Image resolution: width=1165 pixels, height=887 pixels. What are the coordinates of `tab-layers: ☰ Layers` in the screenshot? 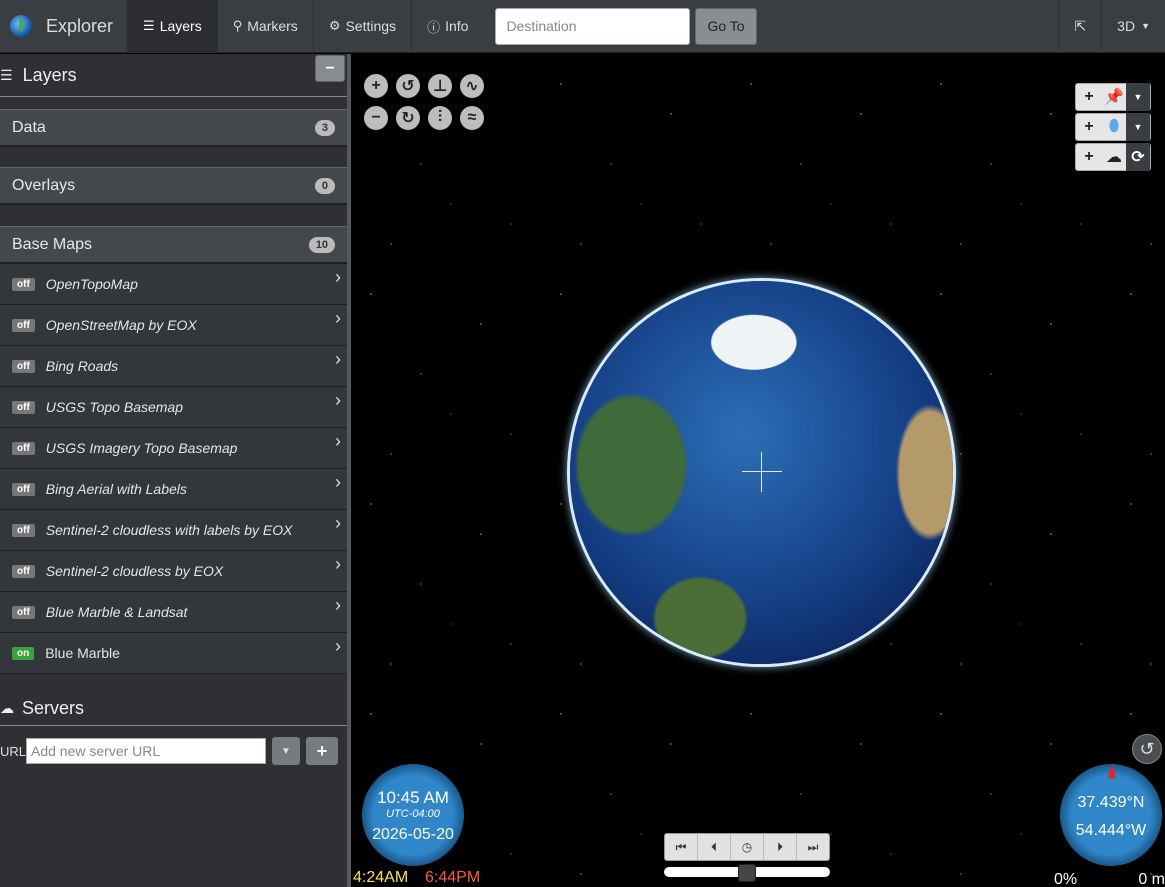 It's located at (172, 26).